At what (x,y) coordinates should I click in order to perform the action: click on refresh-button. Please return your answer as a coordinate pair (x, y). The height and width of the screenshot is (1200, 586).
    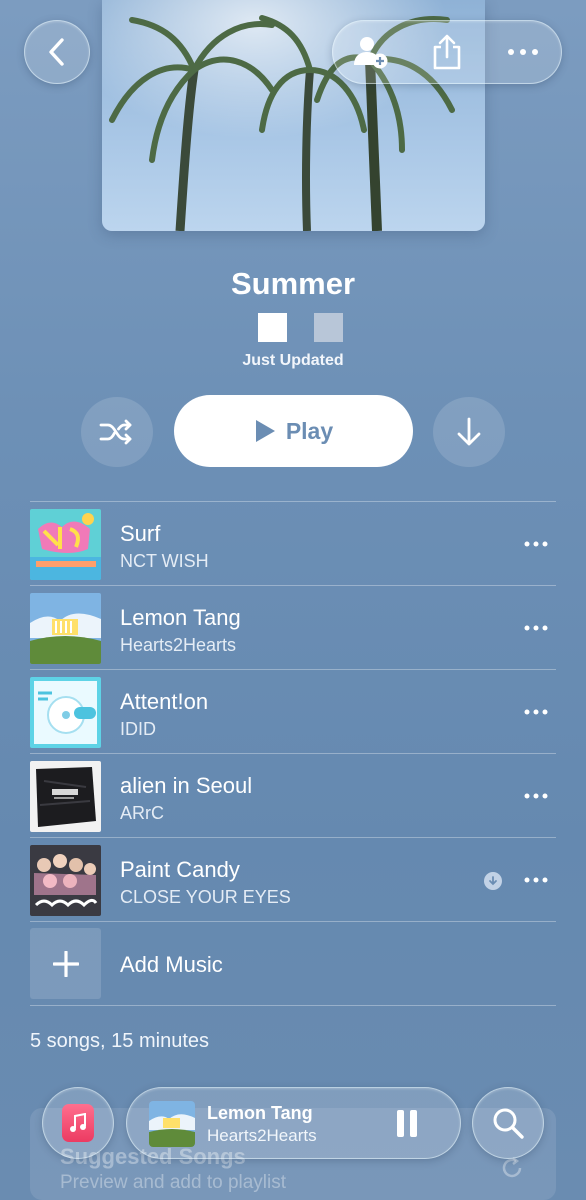
    Looking at the image, I should click on (512, 1170).